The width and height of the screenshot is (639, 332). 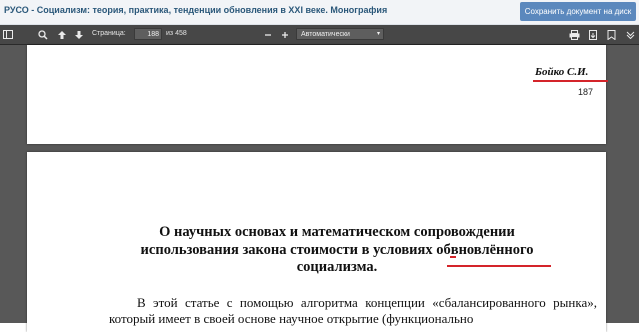 What do you see at coordinates (43, 34) in the screenshot?
I see `search-icon` at bounding box center [43, 34].